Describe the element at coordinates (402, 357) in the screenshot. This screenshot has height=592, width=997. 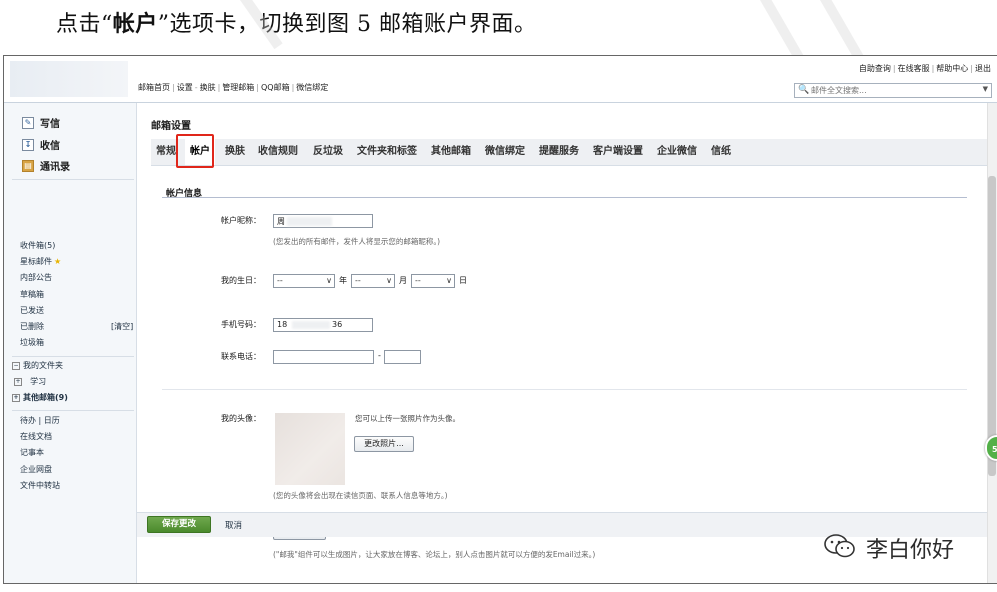
I see `phone-number-field` at that location.